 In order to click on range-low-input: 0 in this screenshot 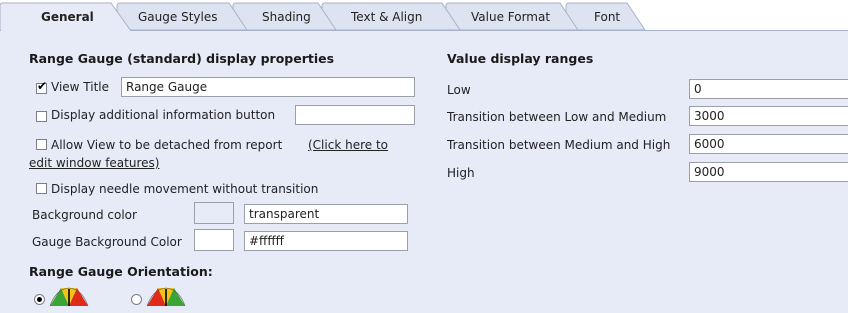, I will do `click(768, 89)`.